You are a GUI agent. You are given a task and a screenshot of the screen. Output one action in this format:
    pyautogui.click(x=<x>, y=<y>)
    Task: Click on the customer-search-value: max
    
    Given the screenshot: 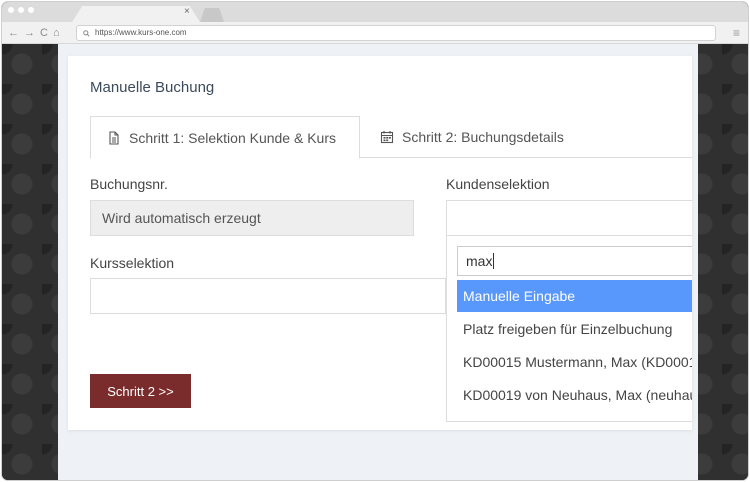 What is the action you would take?
    pyautogui.click(x=479, y=261)
    